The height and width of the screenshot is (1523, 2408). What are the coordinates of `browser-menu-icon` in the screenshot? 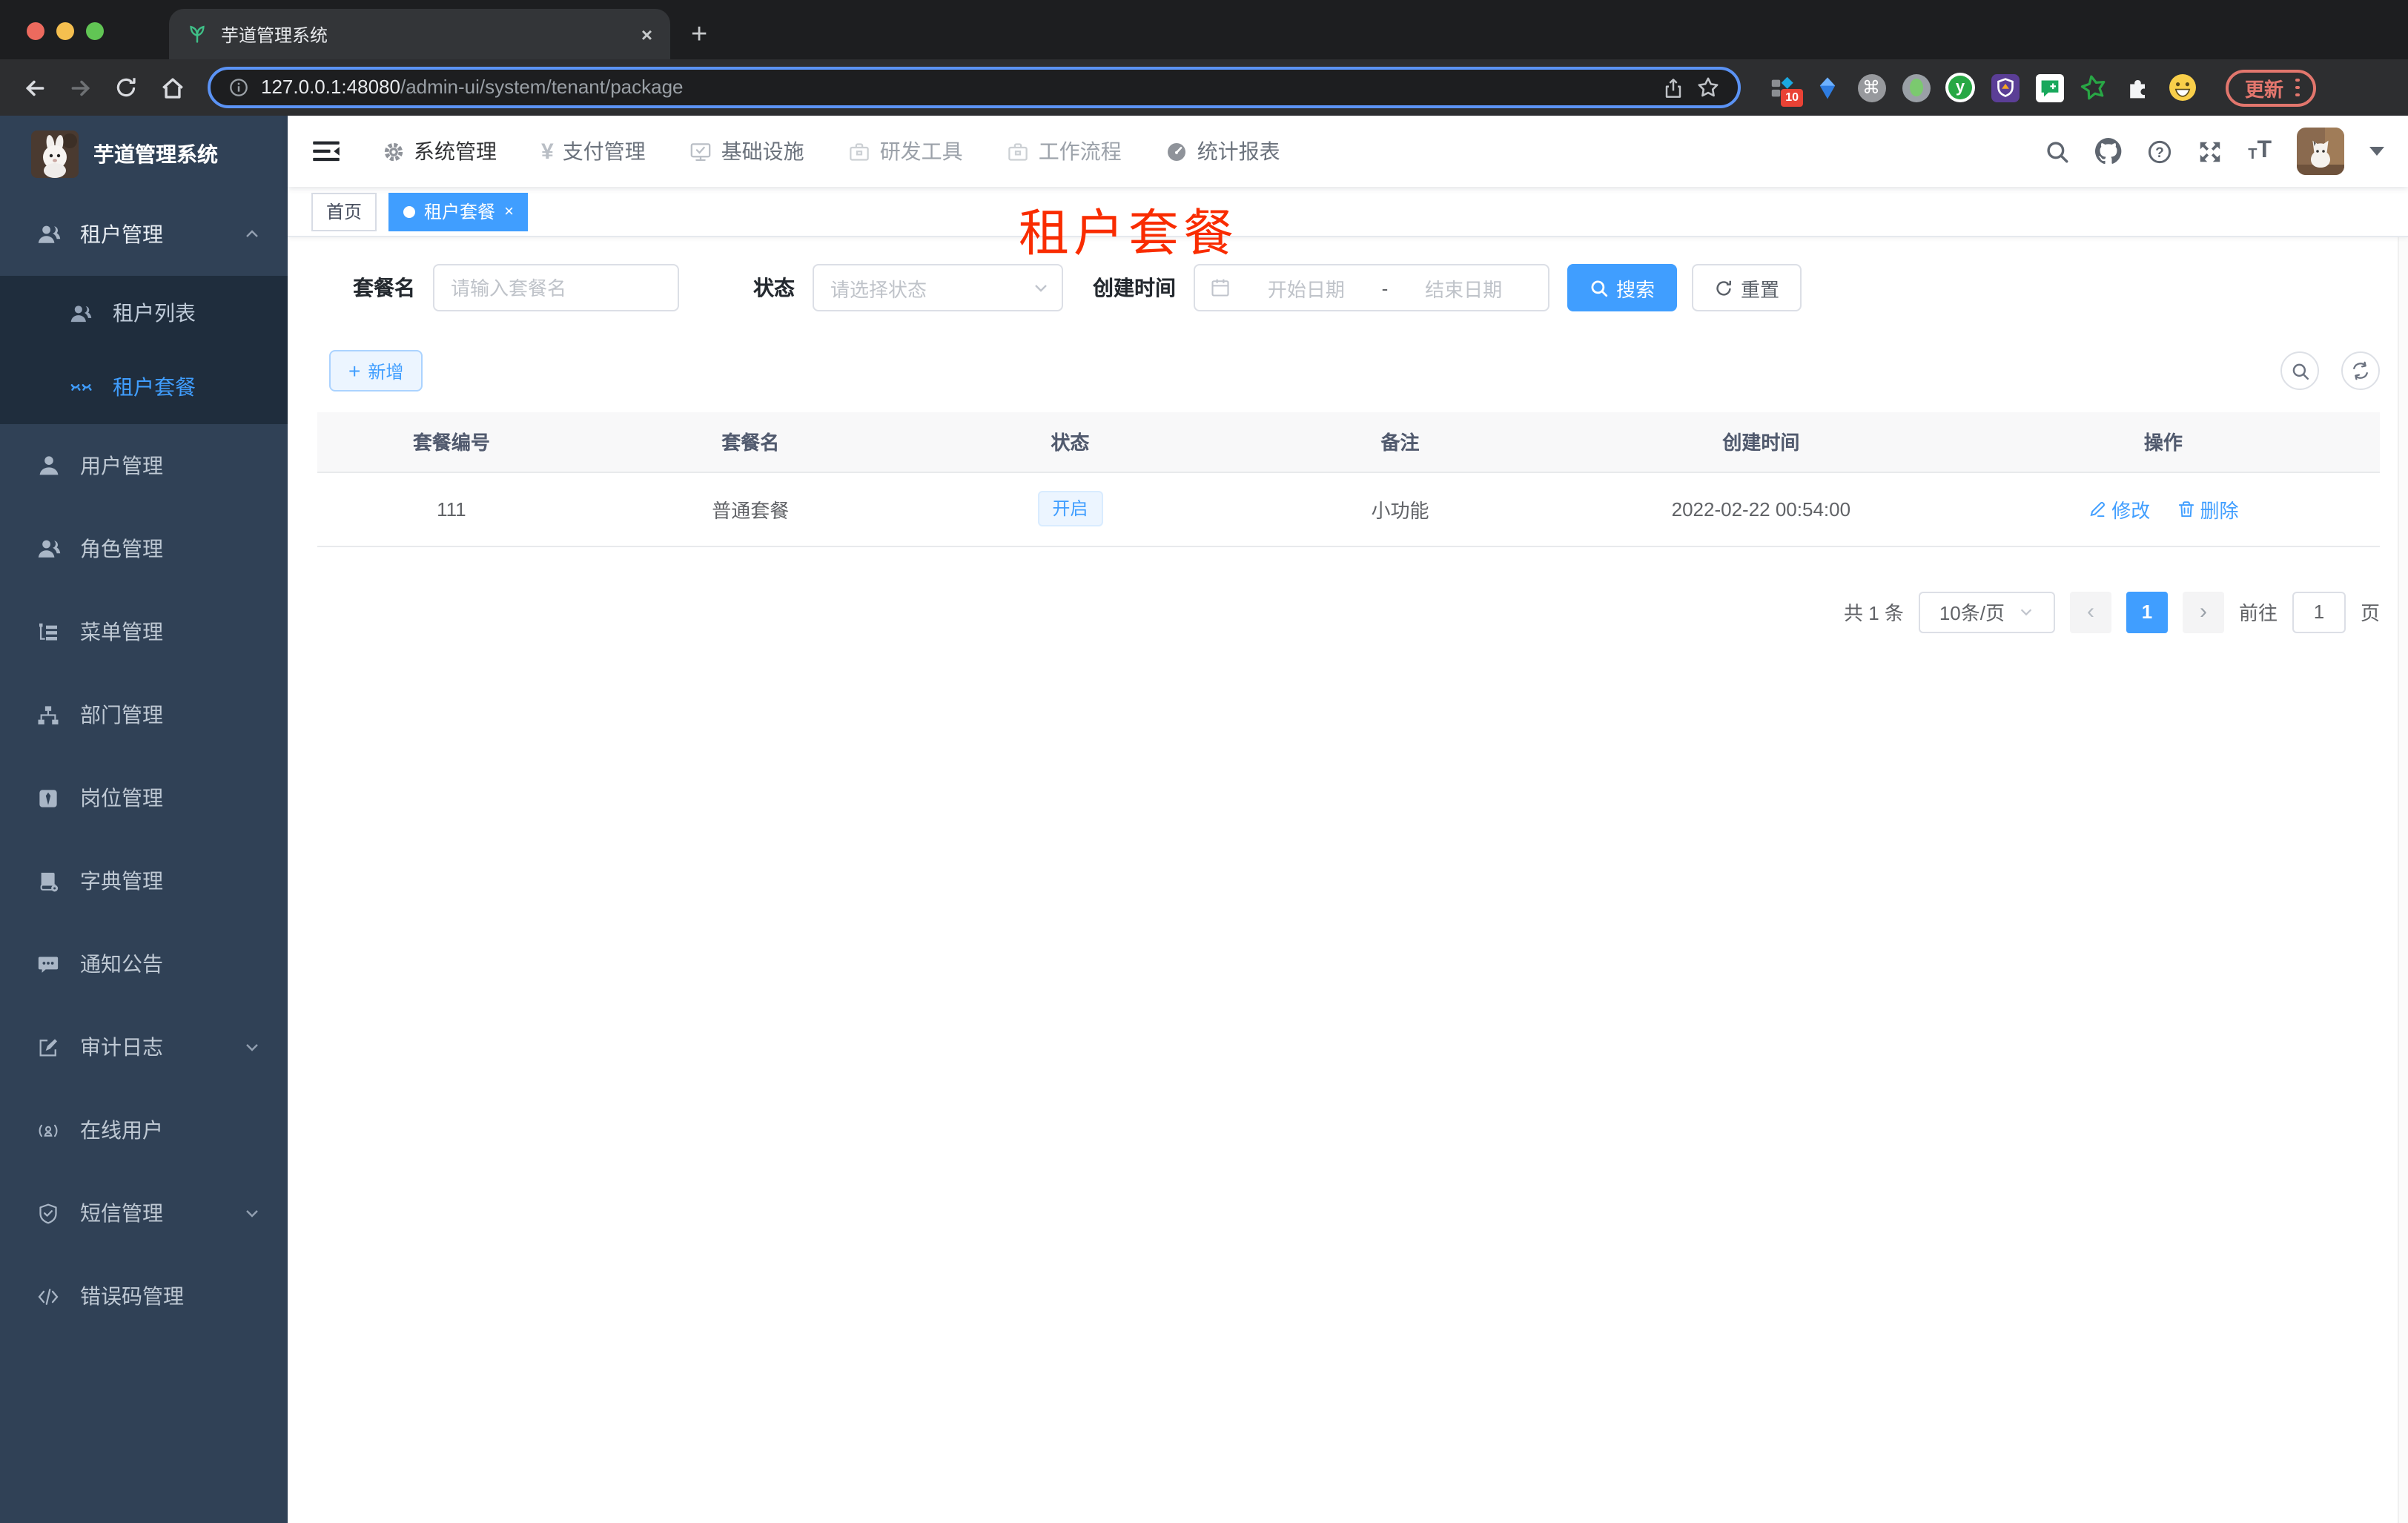 It's located at (2297, 88).